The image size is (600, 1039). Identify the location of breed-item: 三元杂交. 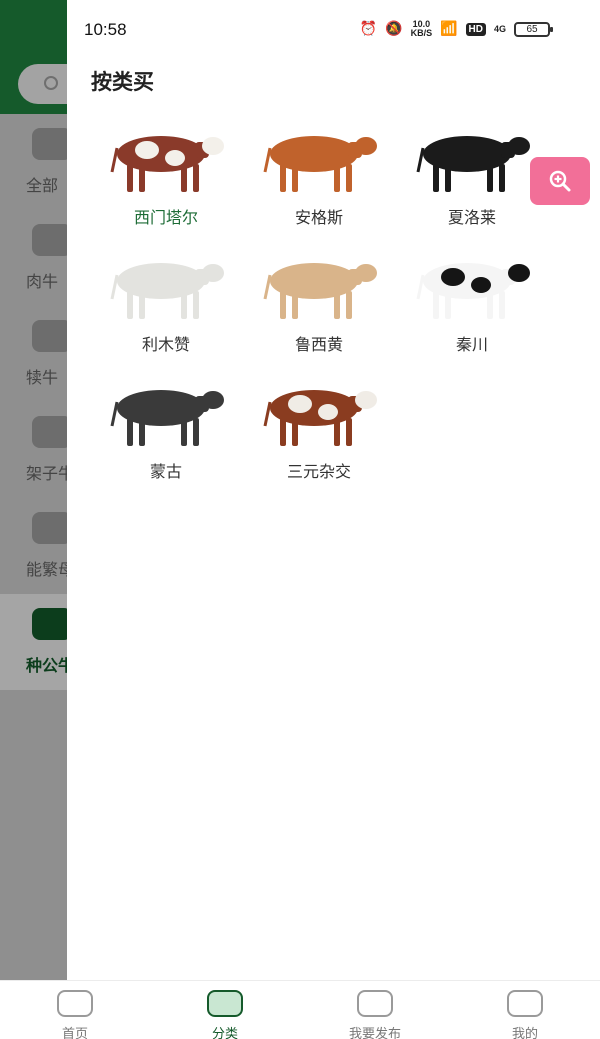
(321, 433).